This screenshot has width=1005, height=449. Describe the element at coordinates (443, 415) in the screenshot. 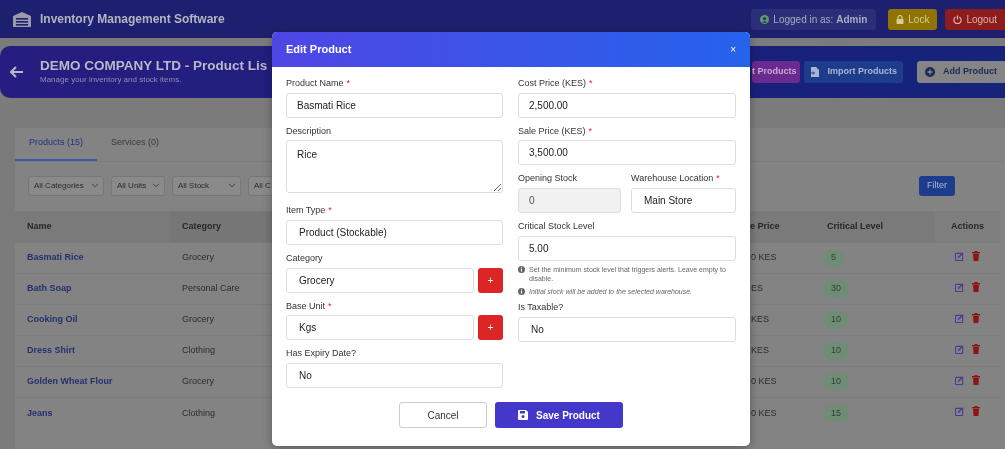

I see `cancel-button: Cancel` at that location.